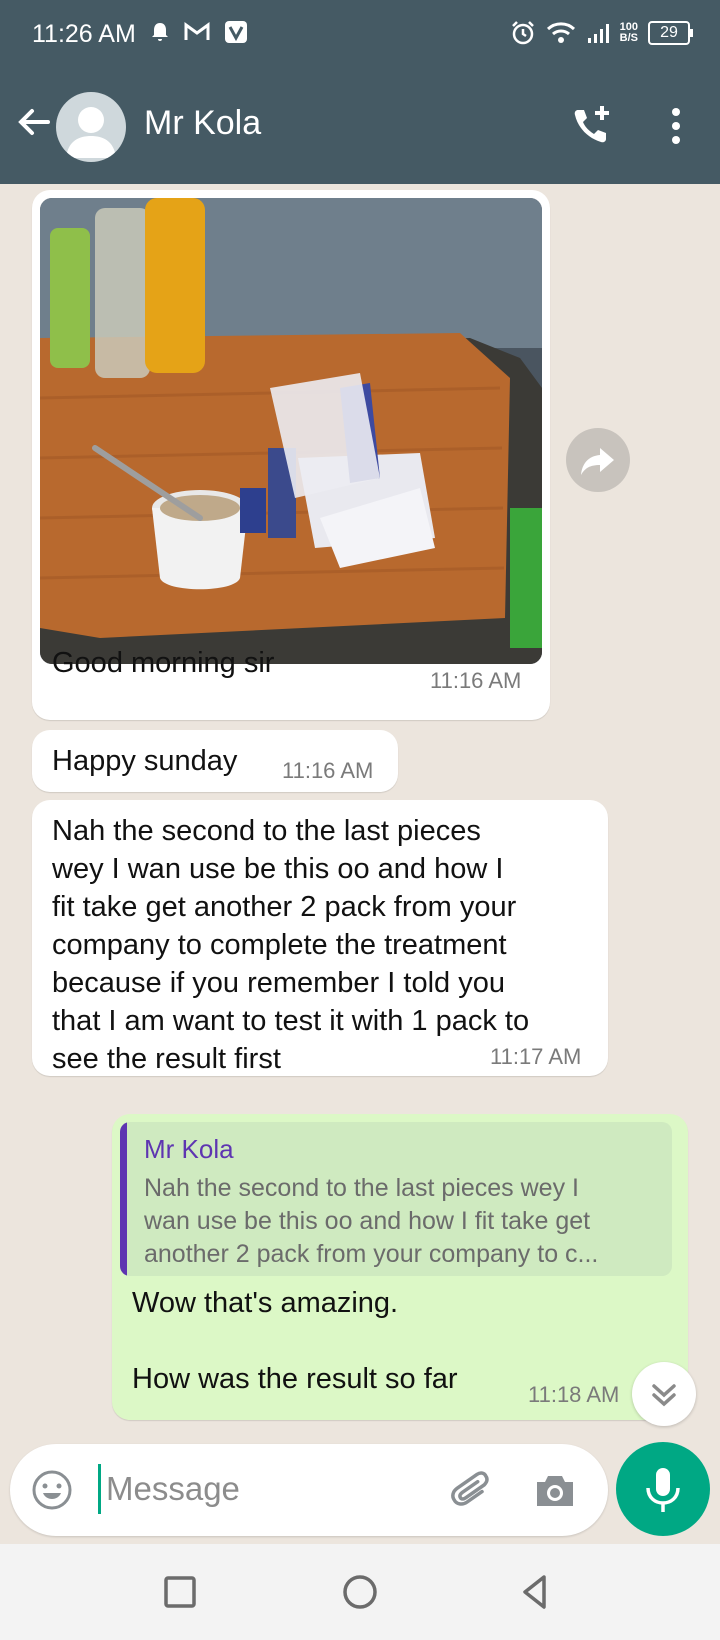 The image size is (720, 1640). Describe the element at coordinates (676, 126) in the screenshot. I see `more-vert-icon` at that location.